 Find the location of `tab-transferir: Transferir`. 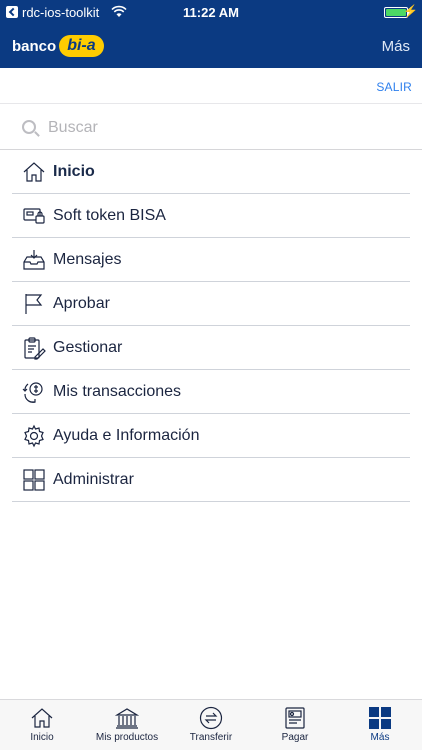

tab-transferir: Transferir is located at coordinates (211, 725).